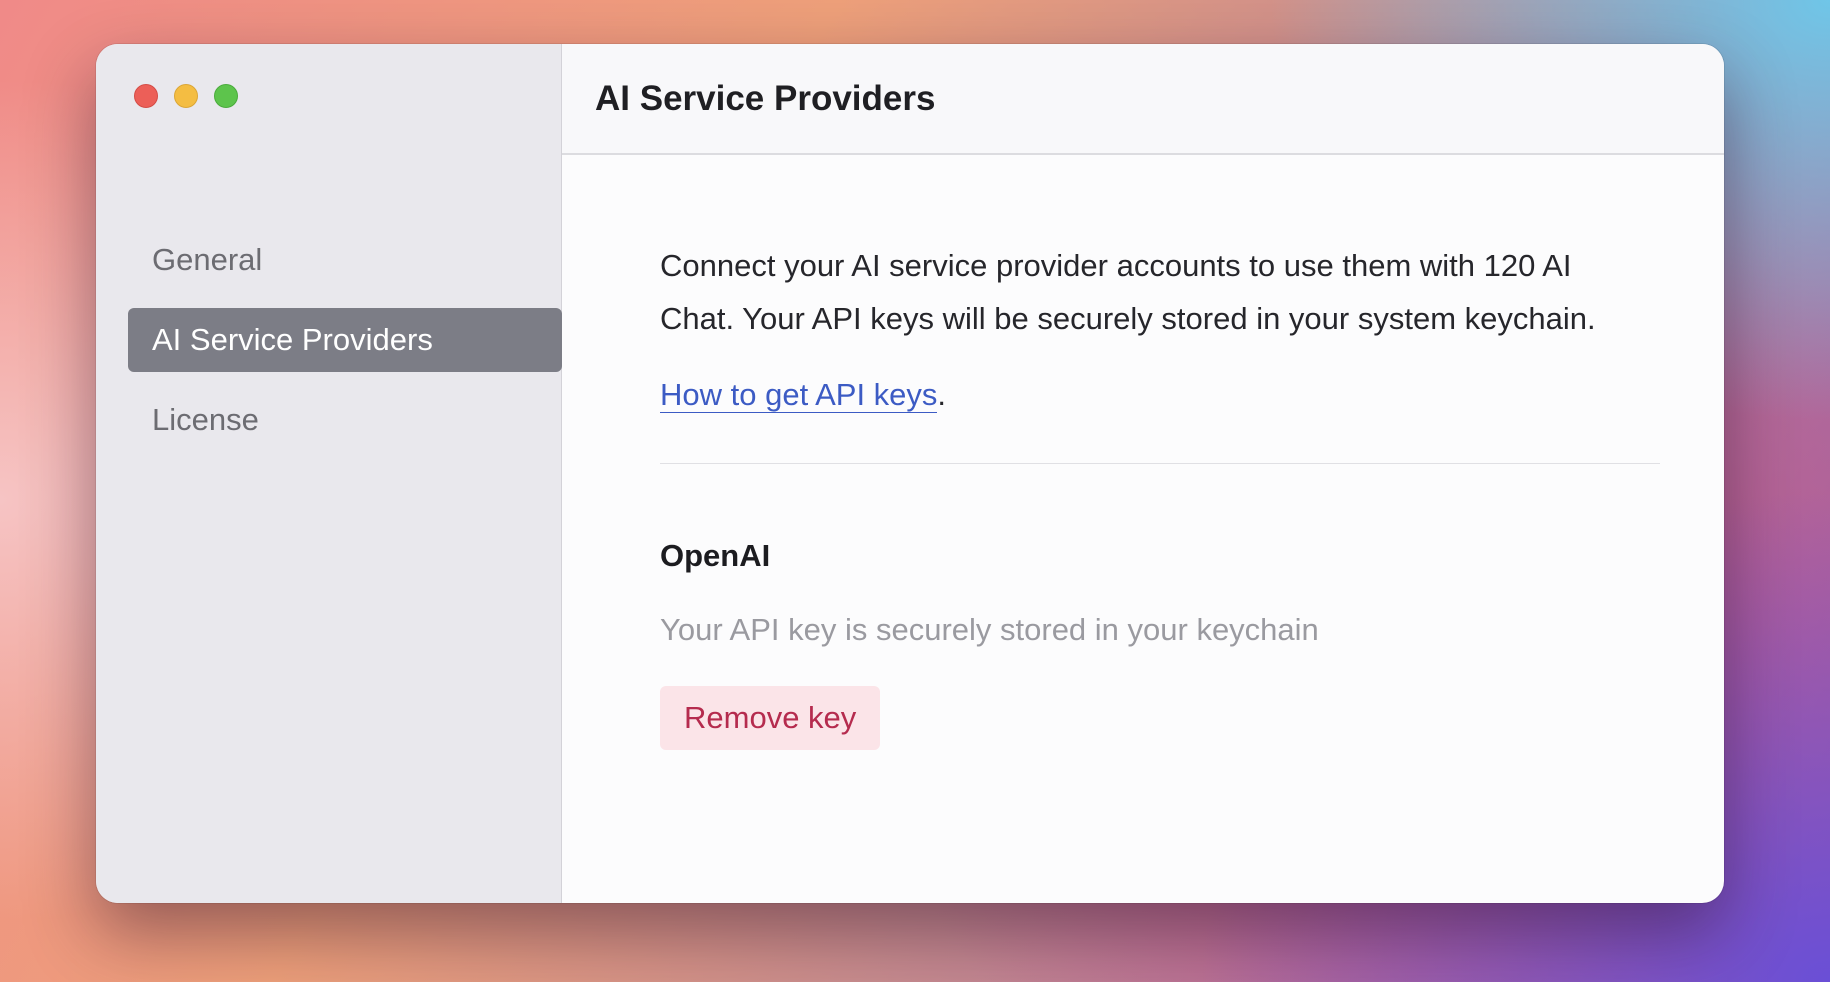 Image resolution: width=1830 pixels, height=982 pixels. I want to click on sidebar-item-label: License, so click(205, 419).